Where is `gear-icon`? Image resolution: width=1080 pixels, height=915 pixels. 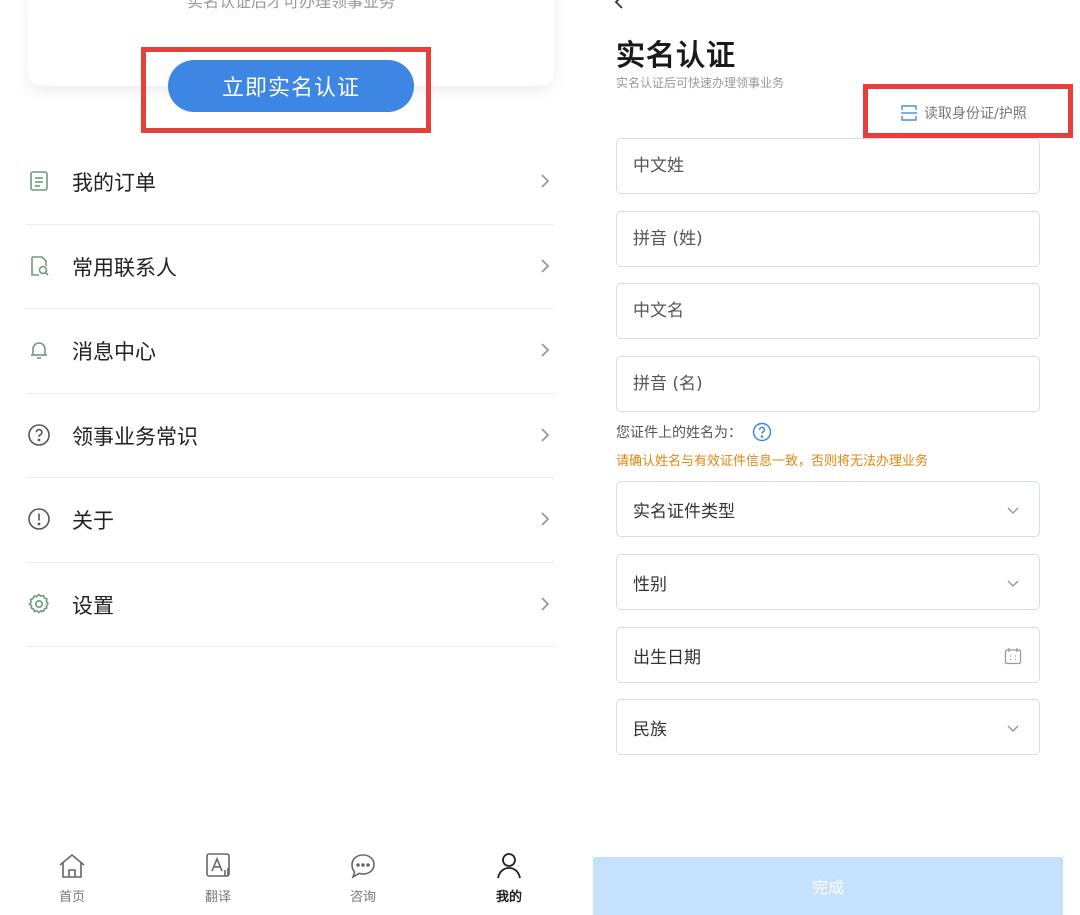 gear-icon is located at coordinates (39, 604).